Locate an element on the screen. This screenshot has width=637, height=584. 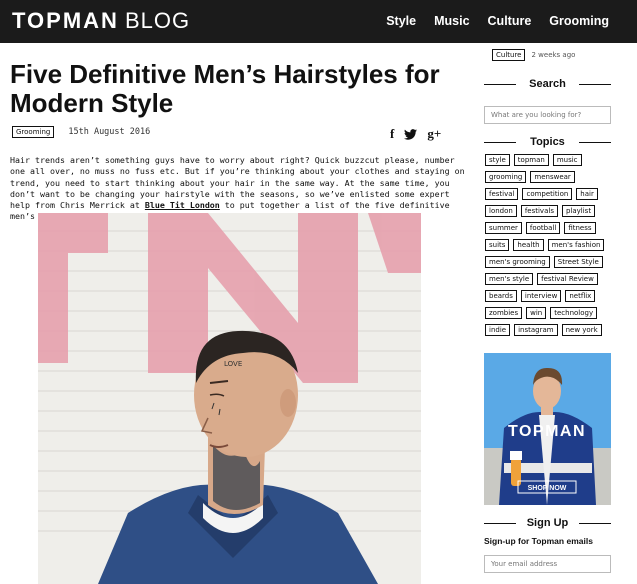
topic-tag: instagram is located at coordinates (536, 330).